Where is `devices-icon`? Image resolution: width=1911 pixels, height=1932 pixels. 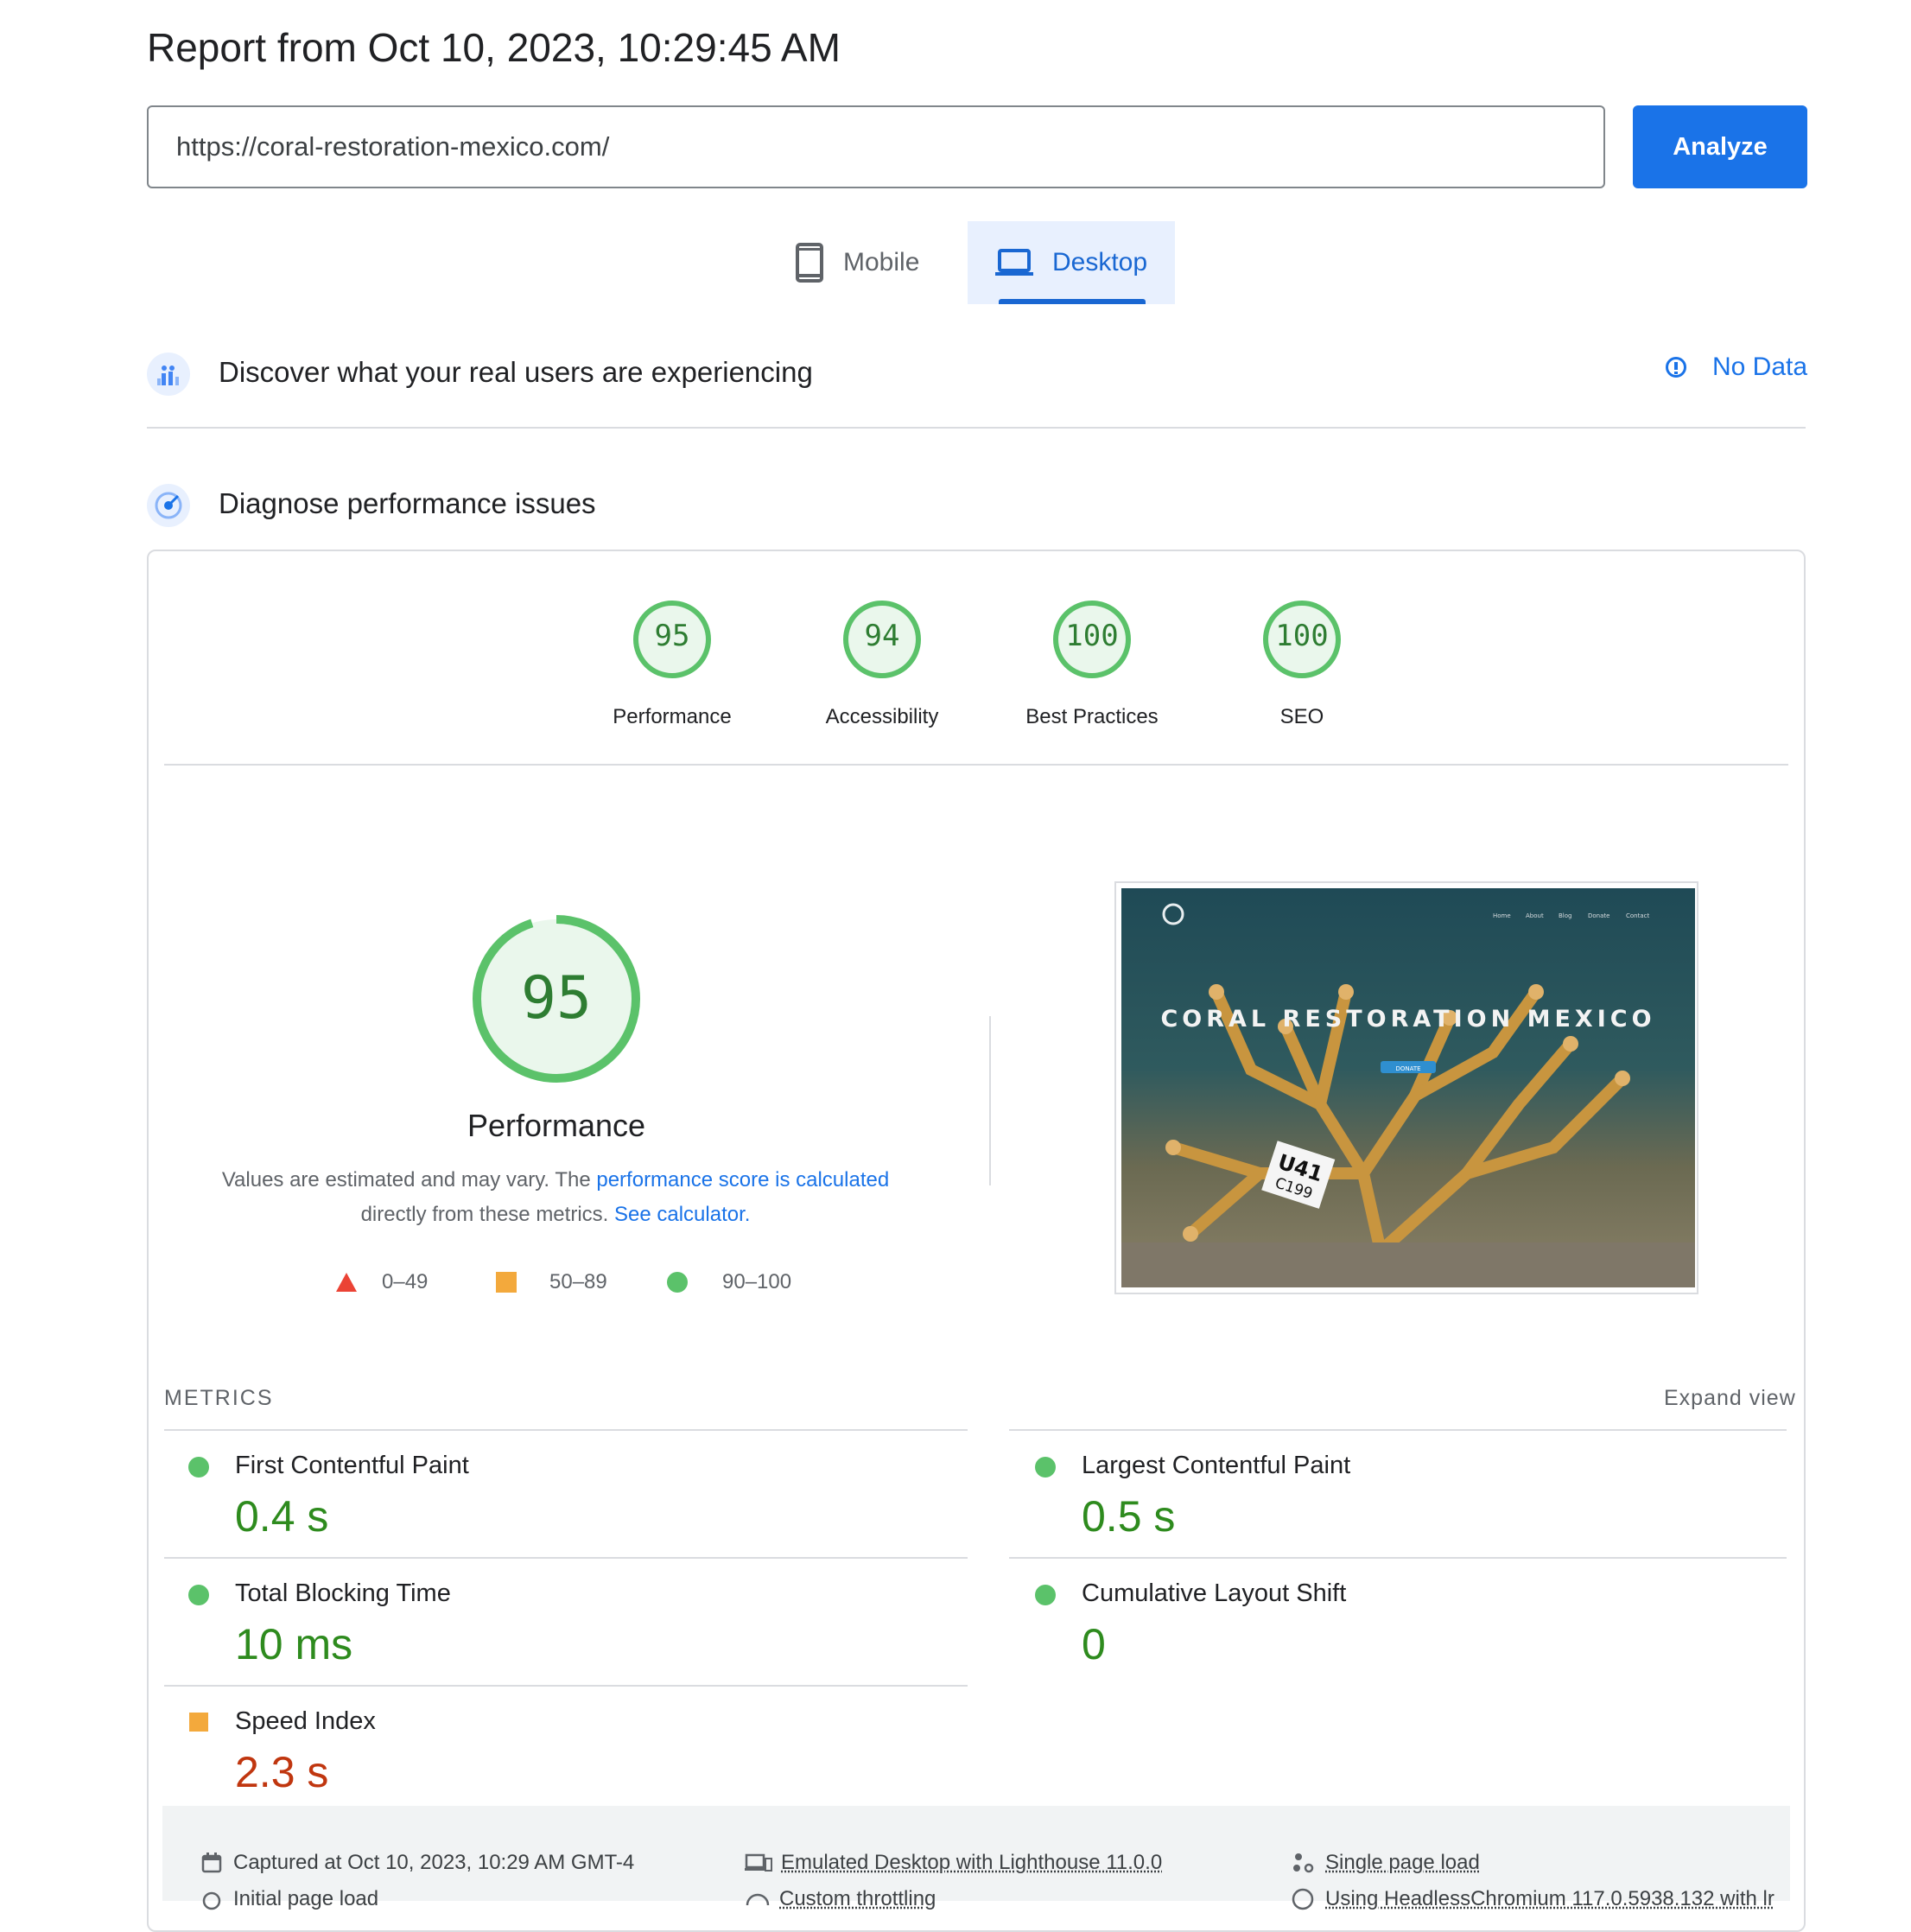 devices-icon is located at coordinates (759, 1862).